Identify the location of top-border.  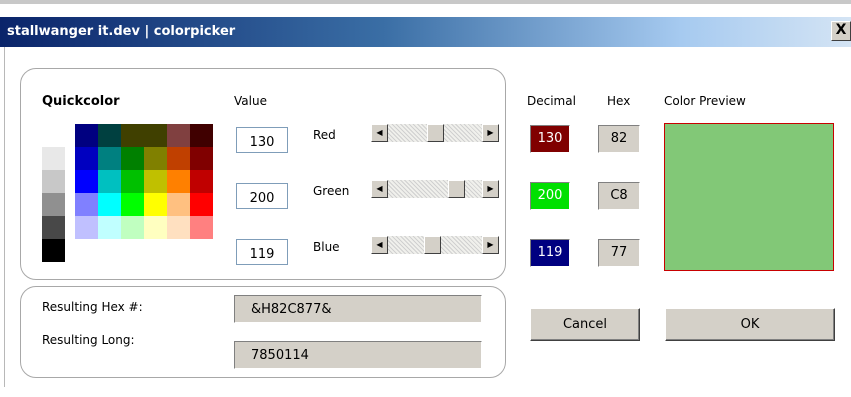
(425, 2).